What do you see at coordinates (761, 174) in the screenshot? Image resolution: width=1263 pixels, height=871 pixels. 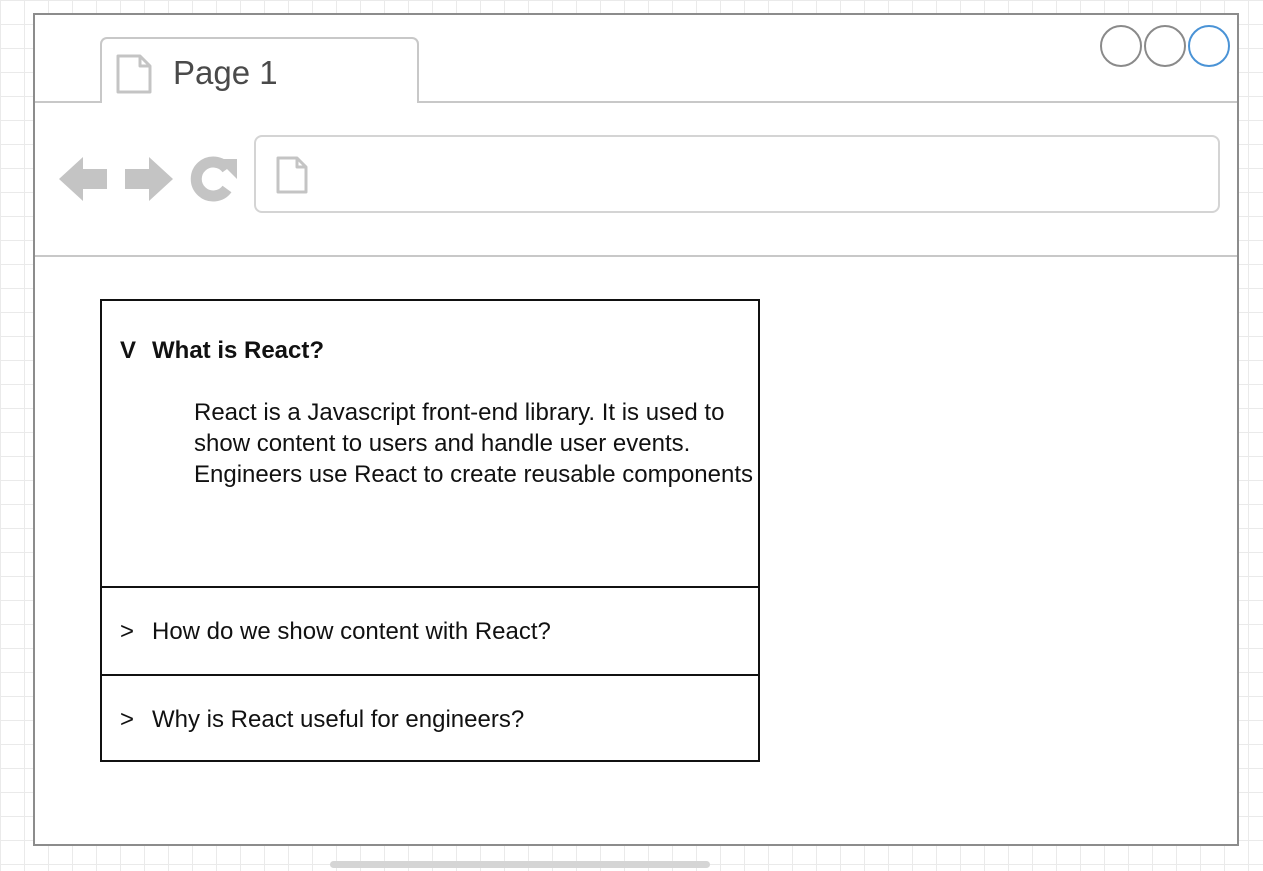 I see `address-input` at bounding box center [761, 174].